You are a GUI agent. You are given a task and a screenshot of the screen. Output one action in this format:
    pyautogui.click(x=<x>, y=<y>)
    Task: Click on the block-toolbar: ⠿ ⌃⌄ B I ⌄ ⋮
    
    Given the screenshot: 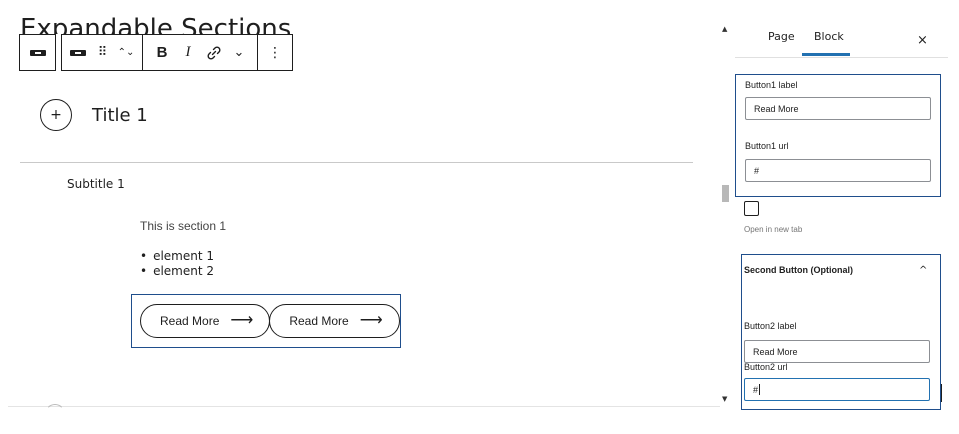 What is the action you would take?
    pyautogui.click(x=156, y=52)
    